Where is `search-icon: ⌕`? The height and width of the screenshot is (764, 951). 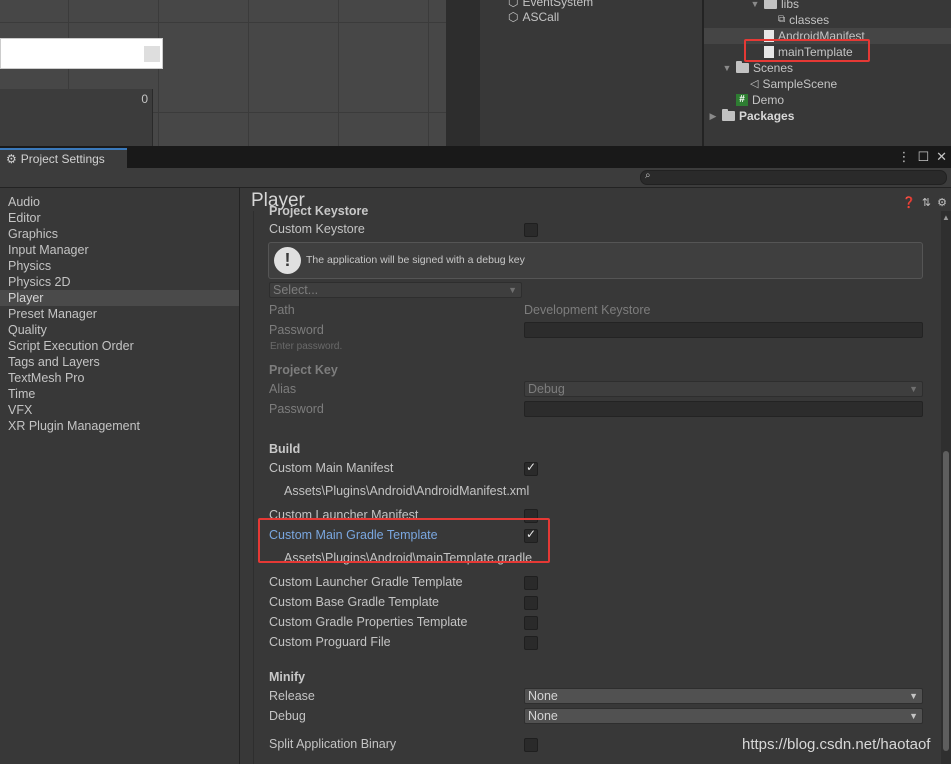 search-icon: ⌕ is located at coordinates (648, 175).